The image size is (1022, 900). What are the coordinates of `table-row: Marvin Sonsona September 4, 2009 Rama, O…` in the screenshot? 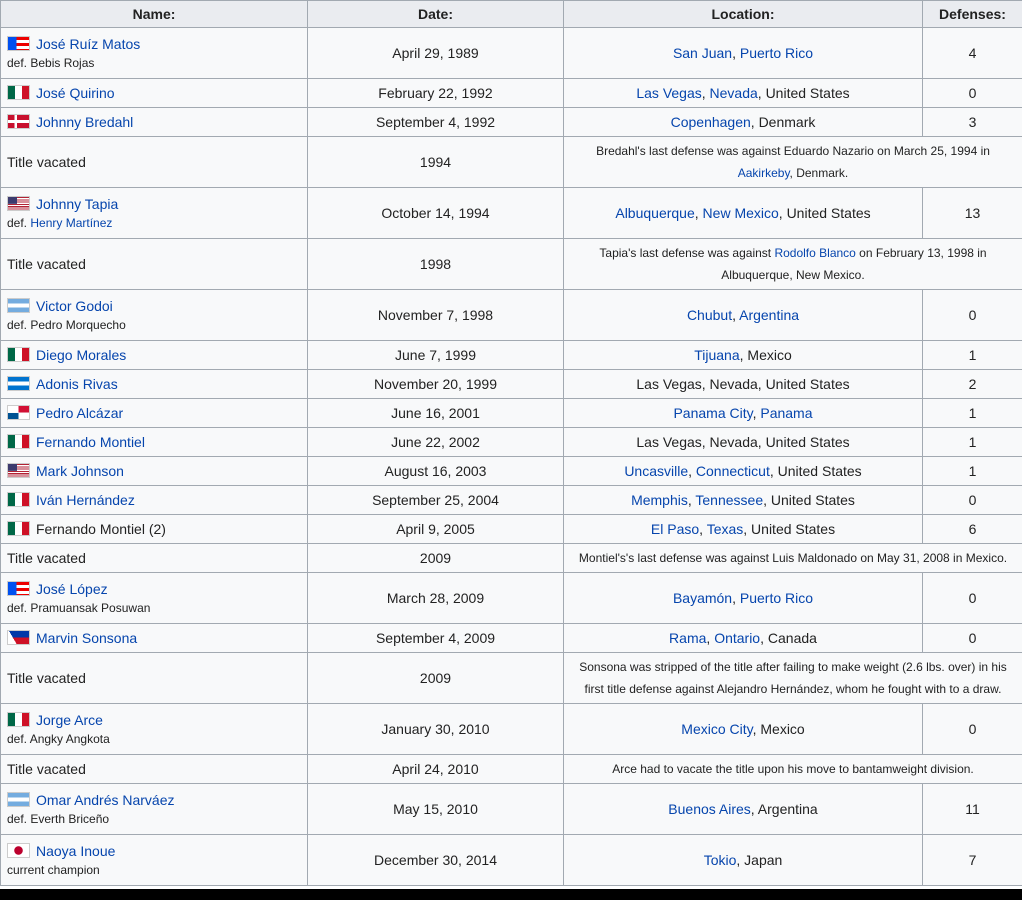 It's located at (511, 638).